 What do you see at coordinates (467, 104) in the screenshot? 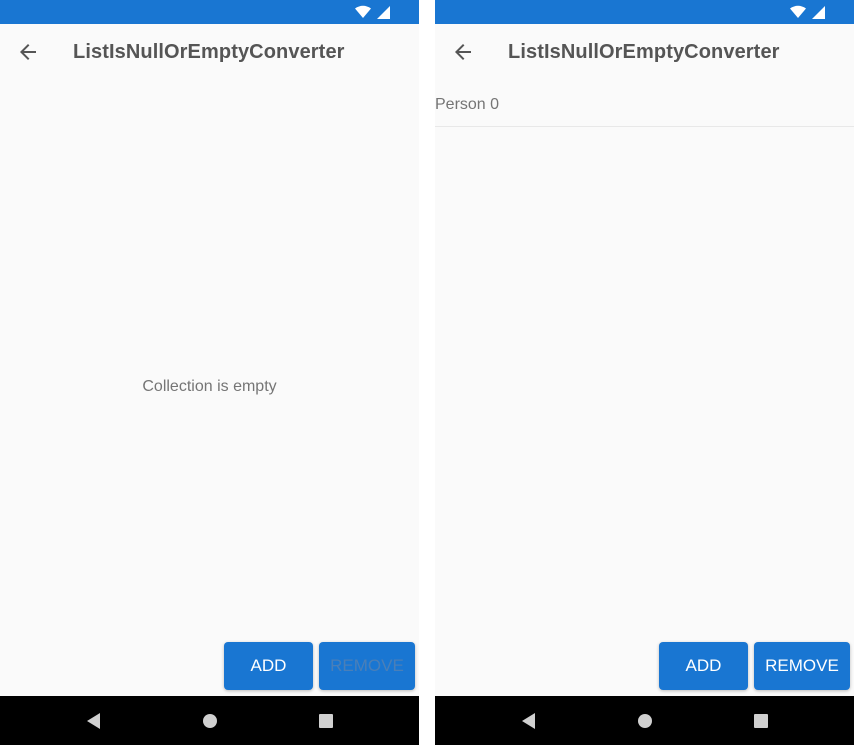
I see `list-item-label: Person 0` at bounding box center [467, 104].